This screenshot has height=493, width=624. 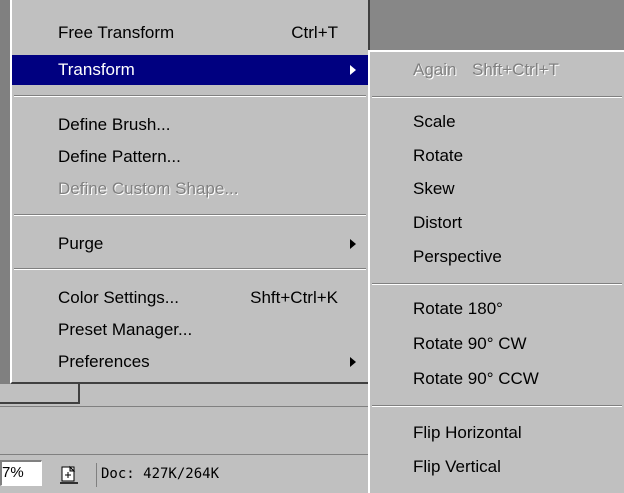 What do you see at coordinates (470, 343) in the screenshot?
I see `menu-item-label: Rotate 90° CW` at bounding box center [470, 343].